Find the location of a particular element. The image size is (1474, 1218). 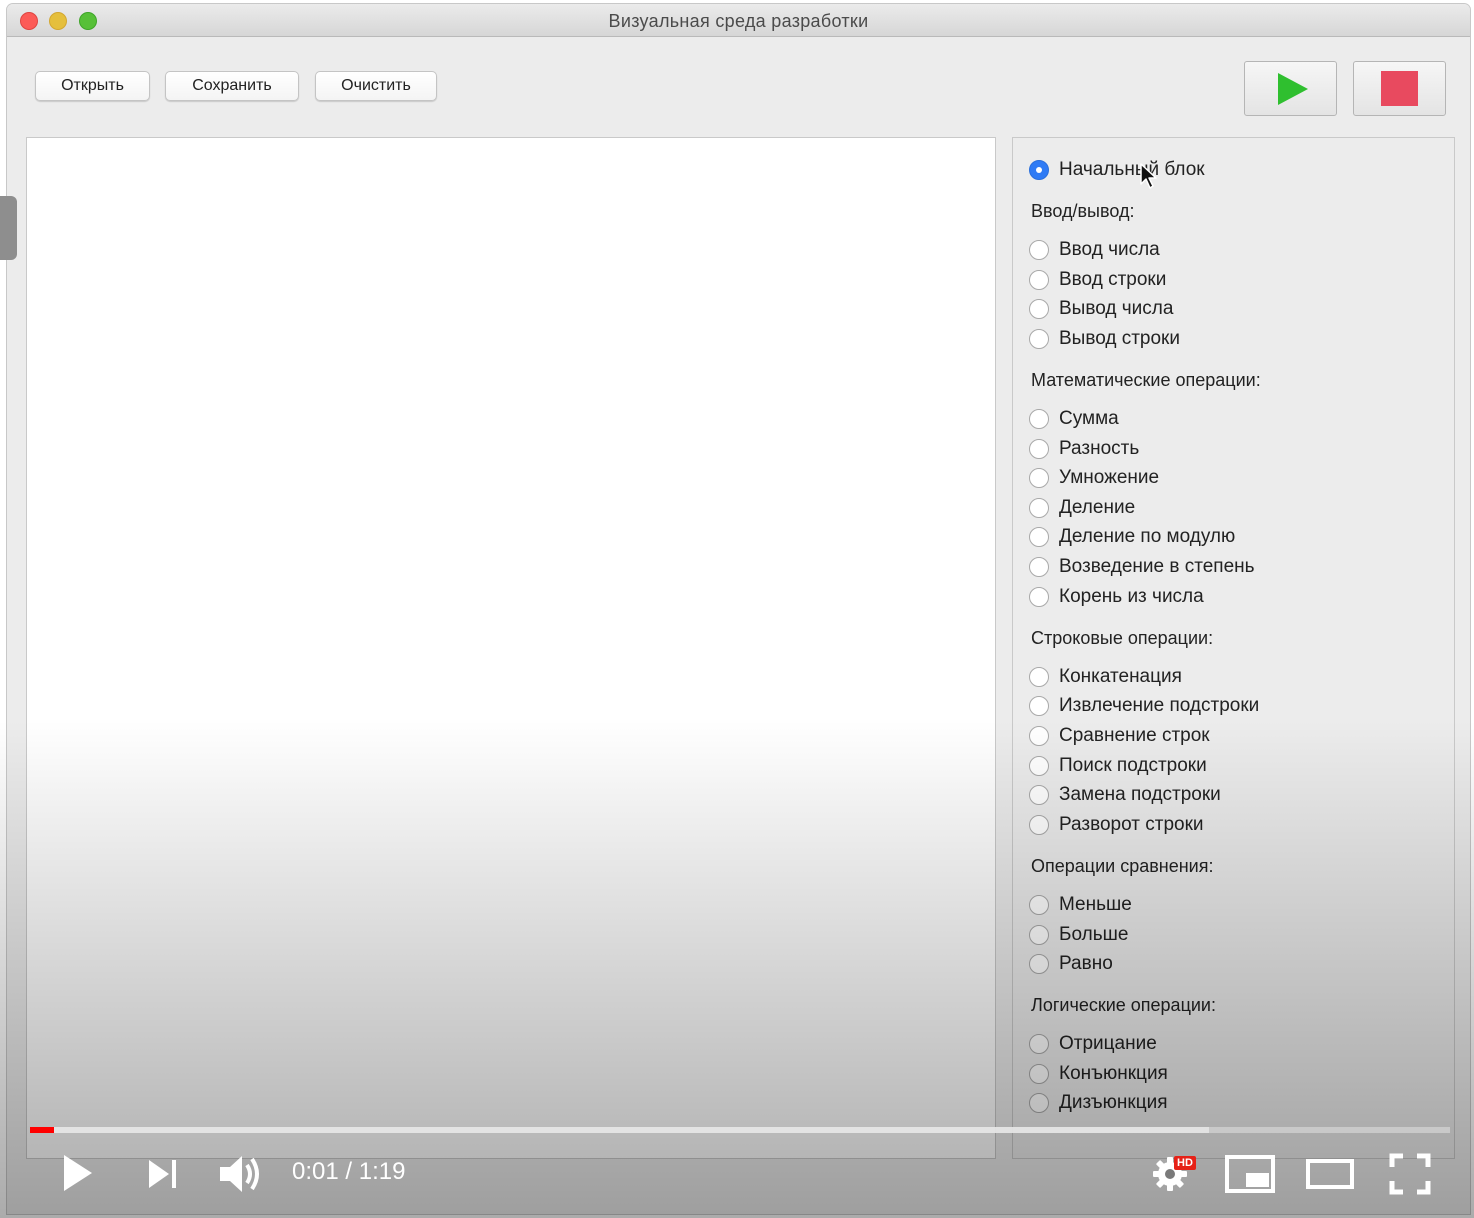

run-button is located at coordinates (1290, 88).